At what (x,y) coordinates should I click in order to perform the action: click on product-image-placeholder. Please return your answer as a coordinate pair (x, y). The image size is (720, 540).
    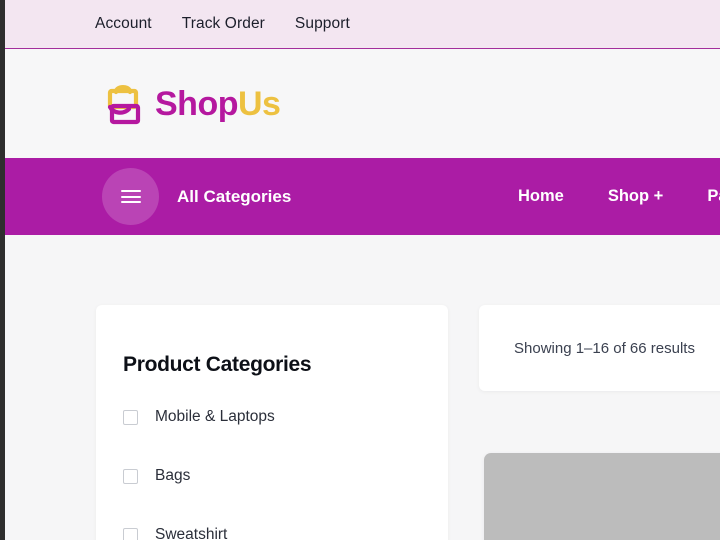
    Looking at the image, I should click on (602, 496).